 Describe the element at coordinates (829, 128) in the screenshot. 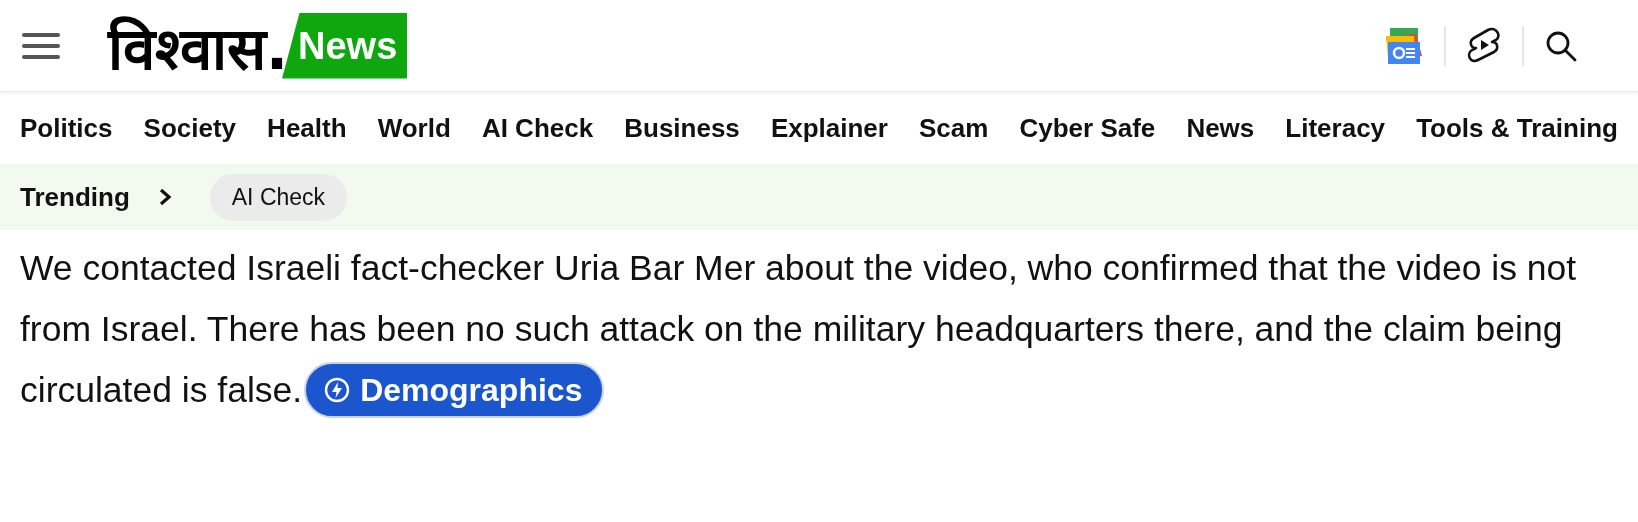

I see `nav-link: Explainer` at that location.